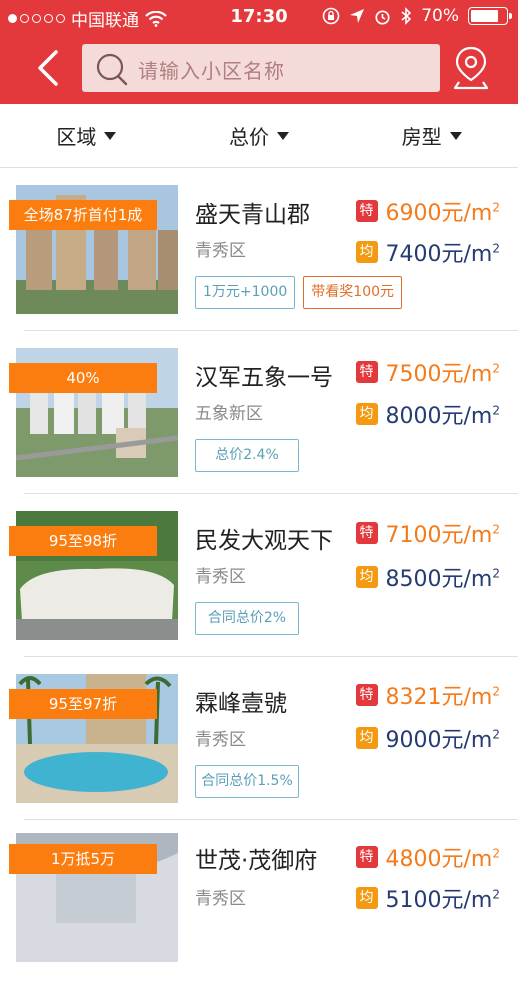 The width and height of the screenshot is (518, 983). What do you see at coordinates (421, 137) in the screenshot?
I see `filter-label: 房型` at bounding box center [421, 137].